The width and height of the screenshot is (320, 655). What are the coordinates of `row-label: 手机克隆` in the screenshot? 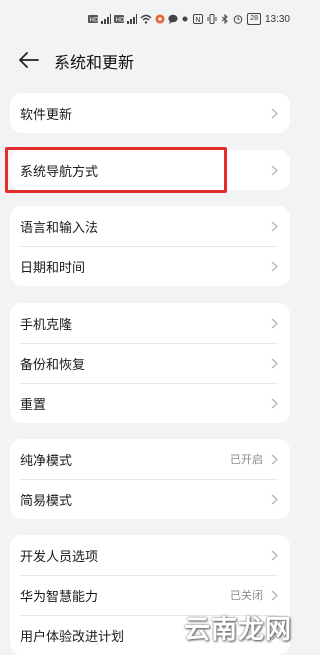 It's located at (46, 325).